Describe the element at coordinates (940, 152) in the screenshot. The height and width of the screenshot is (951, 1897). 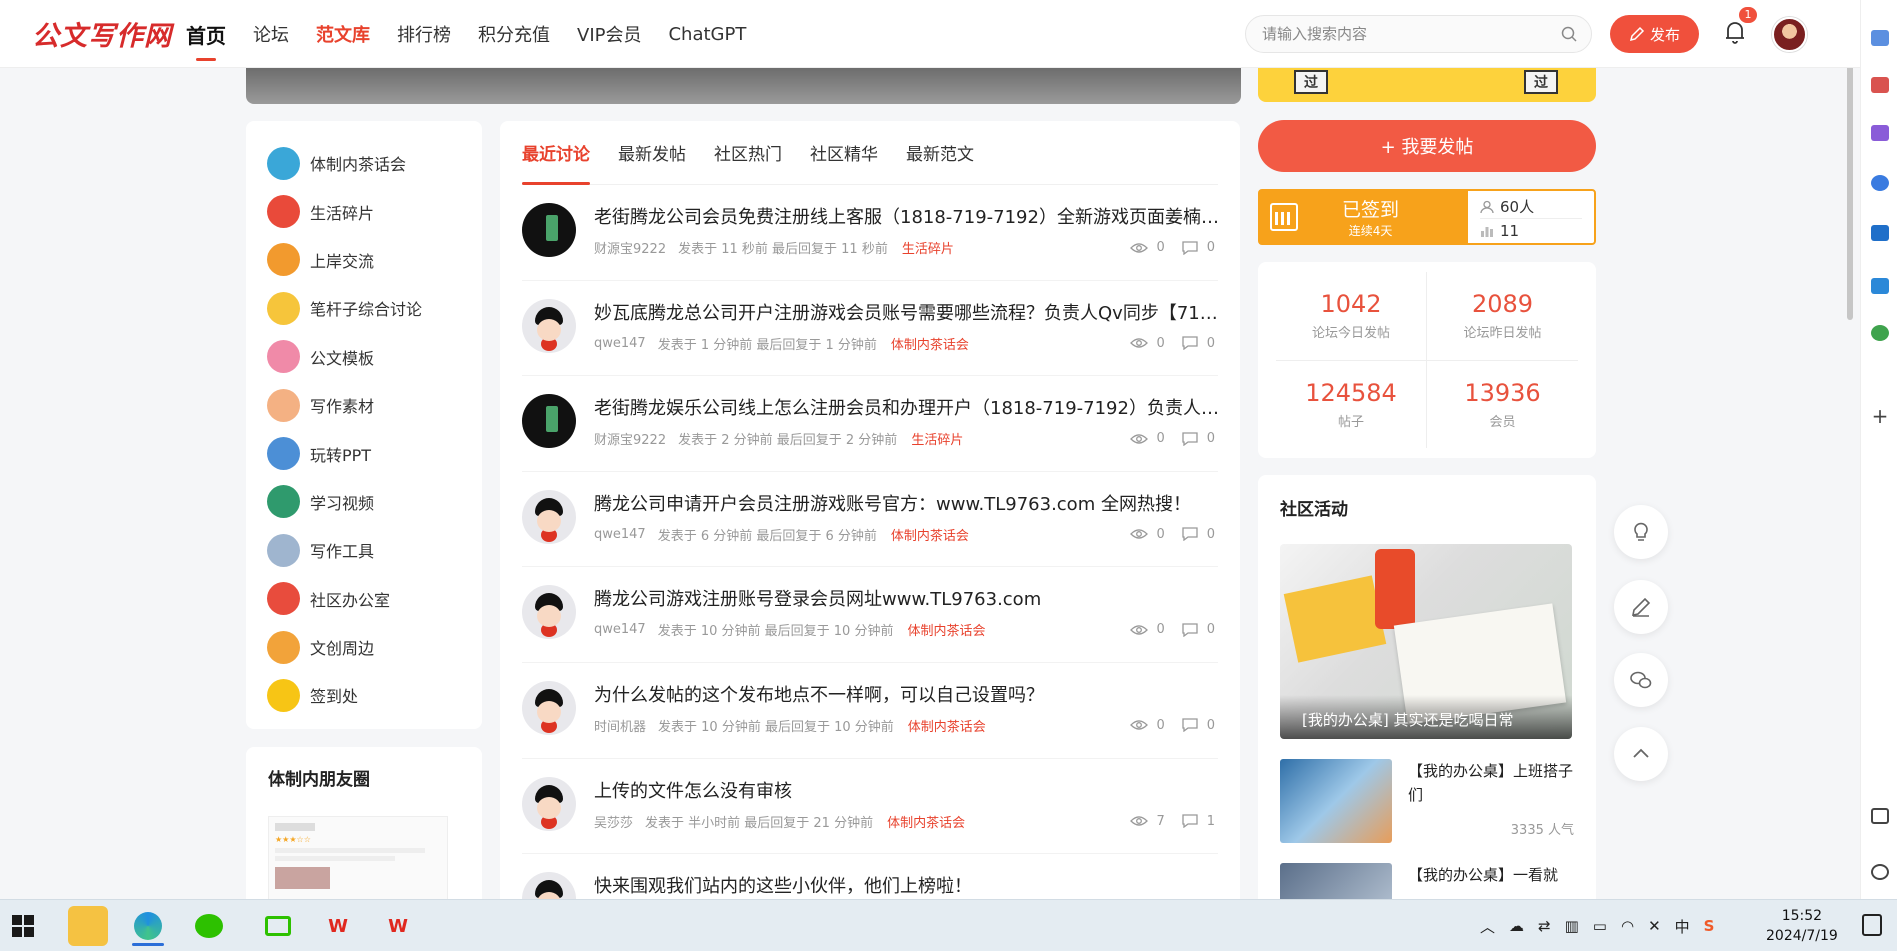
I see `tab-latest-articles: 最新范文` at that location.